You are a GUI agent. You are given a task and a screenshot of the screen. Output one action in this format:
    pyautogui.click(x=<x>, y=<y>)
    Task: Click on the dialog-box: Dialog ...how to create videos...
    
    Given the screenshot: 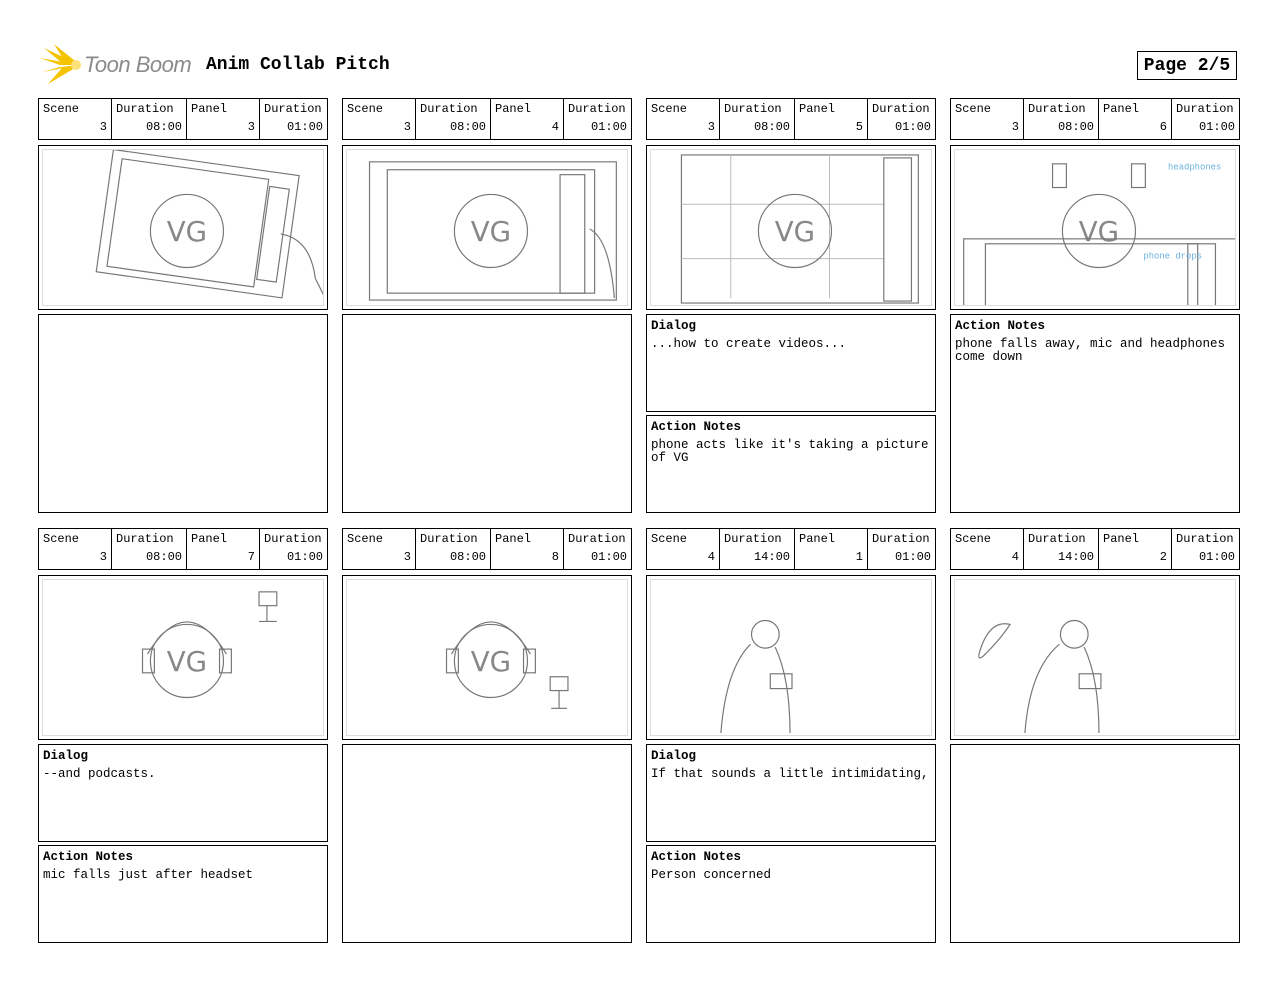 What is the action you would take?
    pyautogui.click(x=791, y=363)
    